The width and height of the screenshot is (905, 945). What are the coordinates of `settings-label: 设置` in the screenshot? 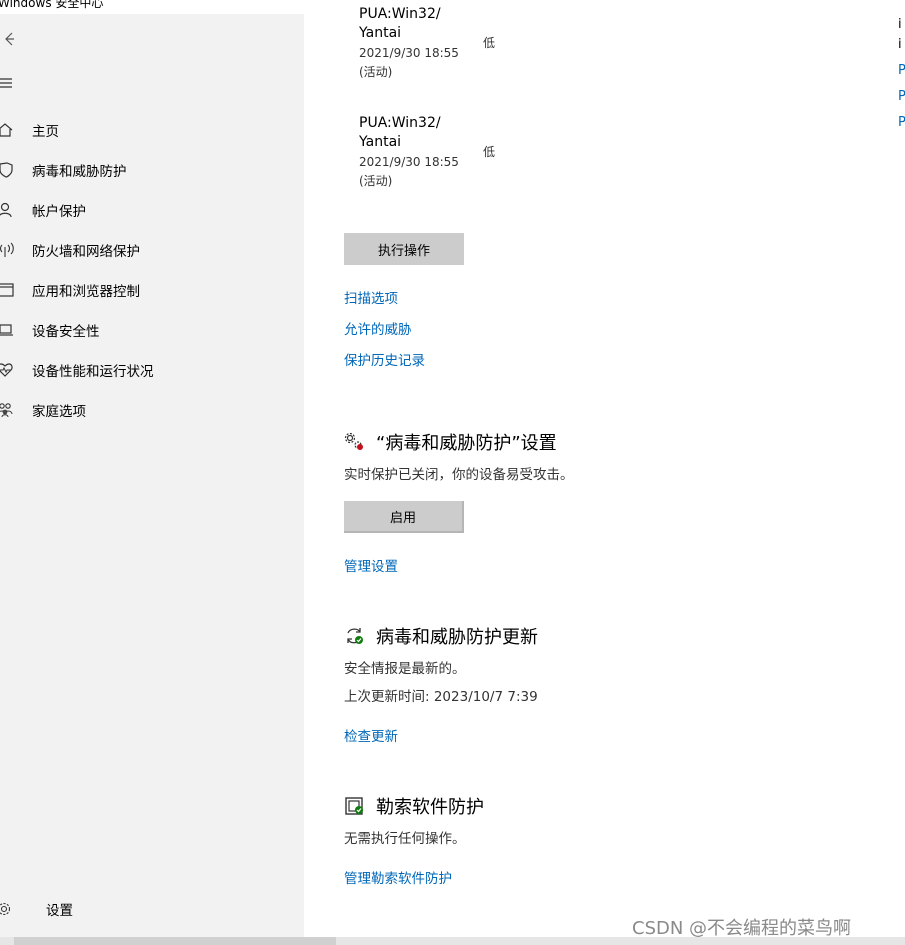 It's located at (59, 911).